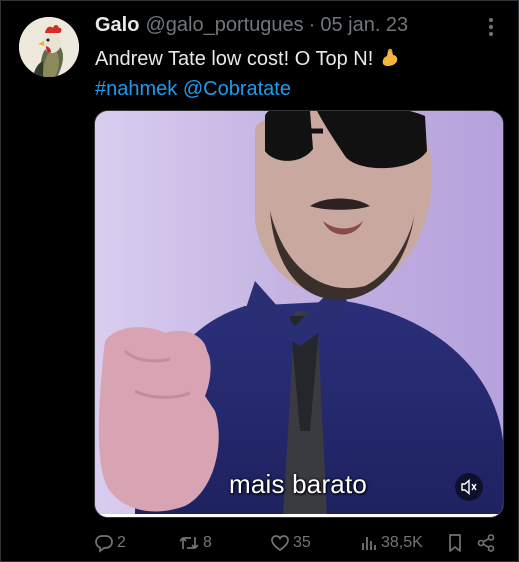 The width and height of the screenshot is (519, 562). Describe the element at coordinates (234, 59) in the screenshot. I see `tweet-body: Andrew Tate low cost! O Top N!` at that location.